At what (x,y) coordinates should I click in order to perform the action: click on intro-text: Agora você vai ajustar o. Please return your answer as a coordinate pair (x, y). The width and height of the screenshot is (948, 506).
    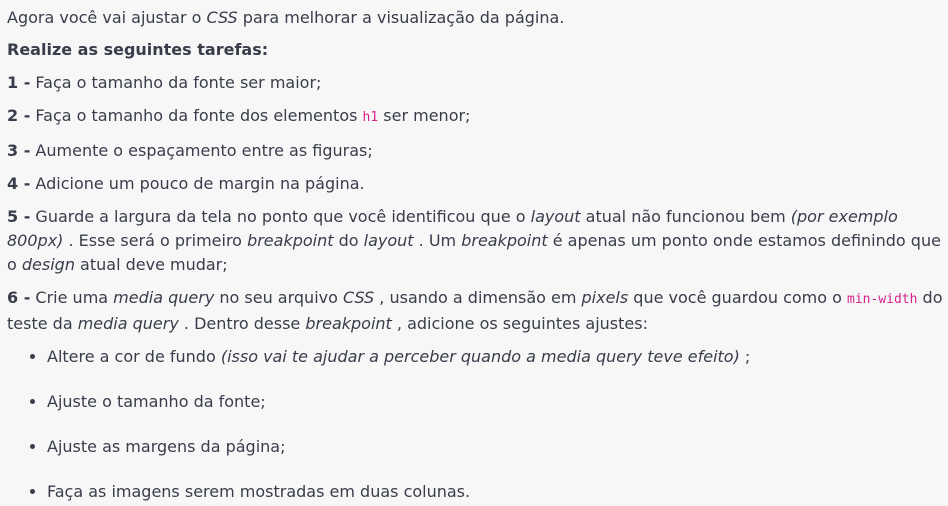
    Looking at the image, I should click on (107, 17).